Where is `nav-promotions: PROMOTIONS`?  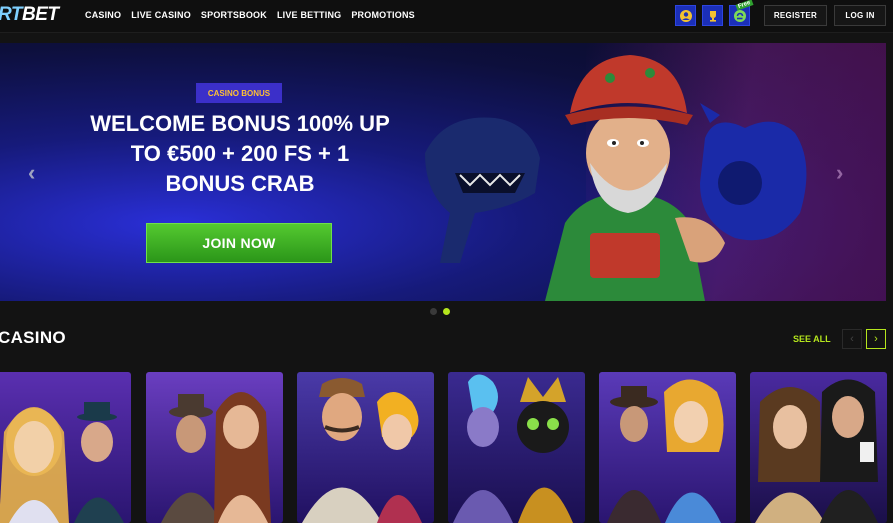
nav-promotions: PROMOTIONS is located at coordinates (383, 15).